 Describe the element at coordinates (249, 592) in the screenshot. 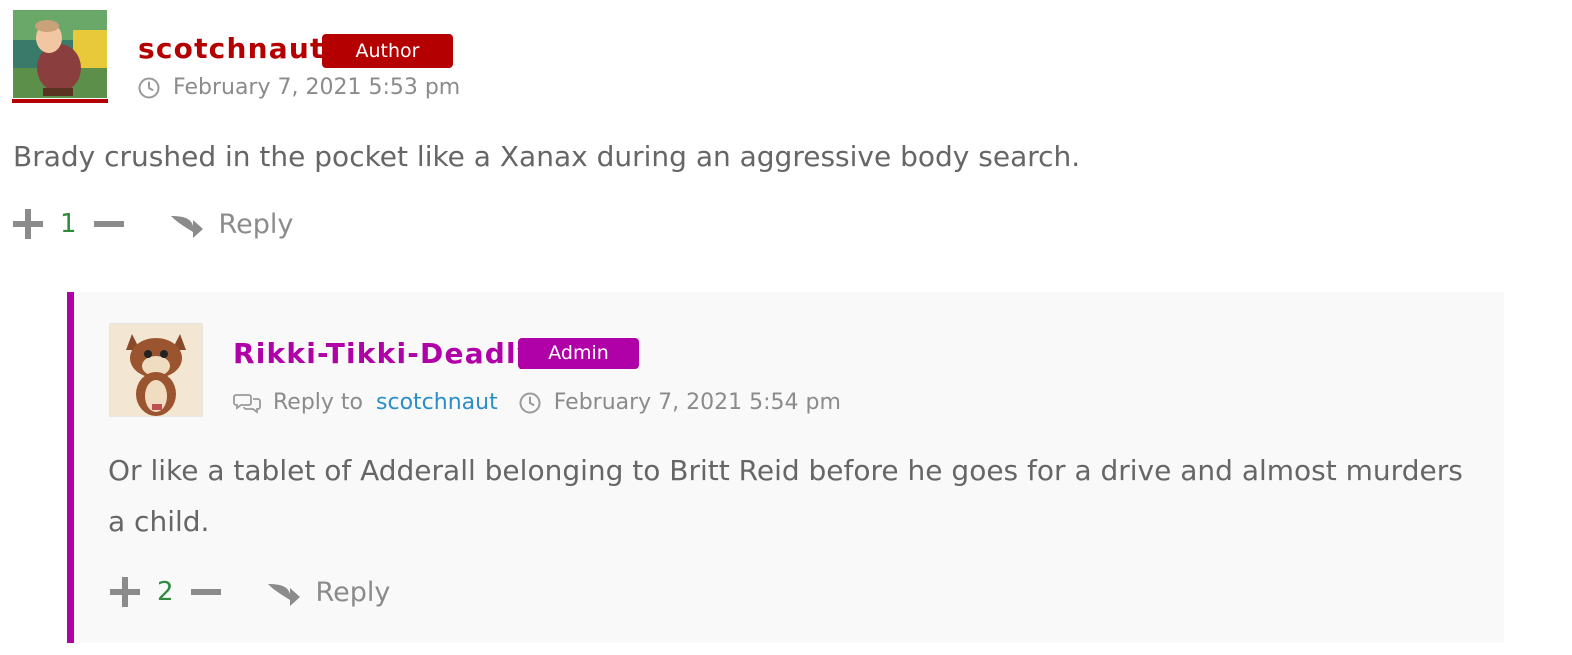

I see `comment-actions: 2 Reply` at that location.